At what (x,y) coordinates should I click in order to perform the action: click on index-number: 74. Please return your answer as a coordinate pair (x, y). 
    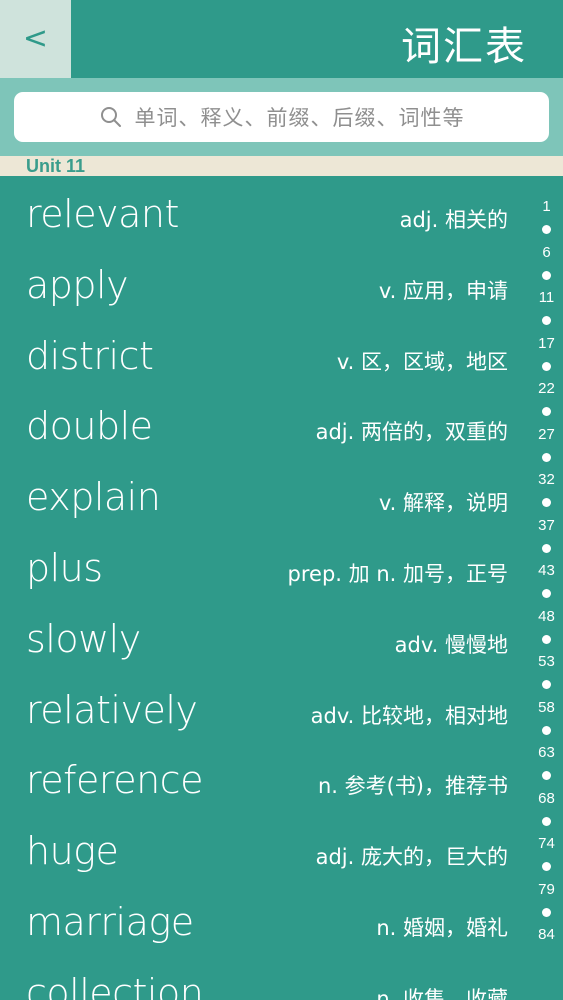
    Looking at the image, I should click on (546, 843).